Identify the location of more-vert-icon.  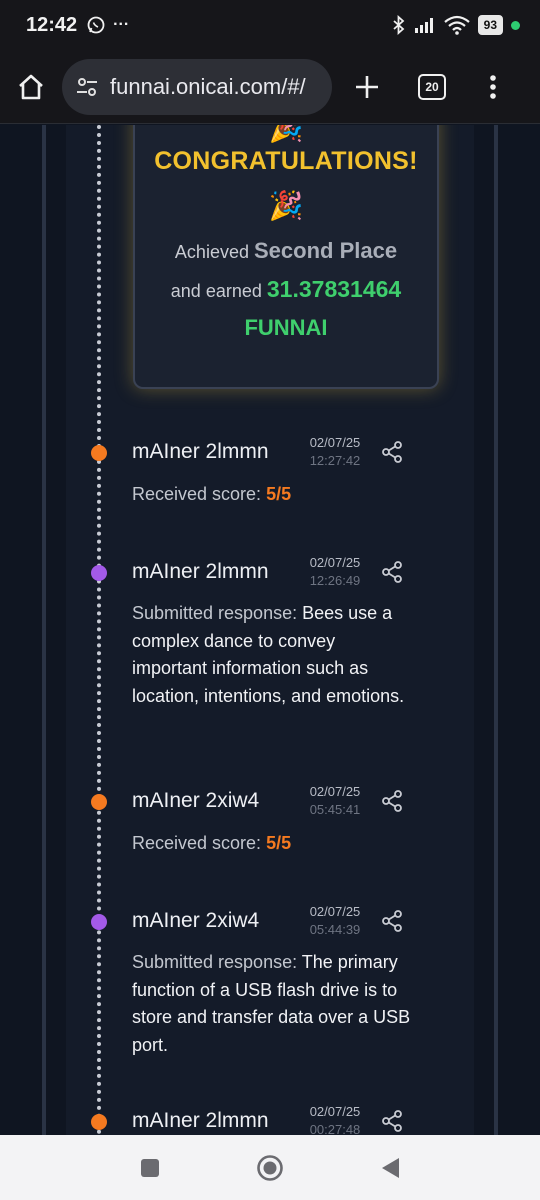
(493, 86).